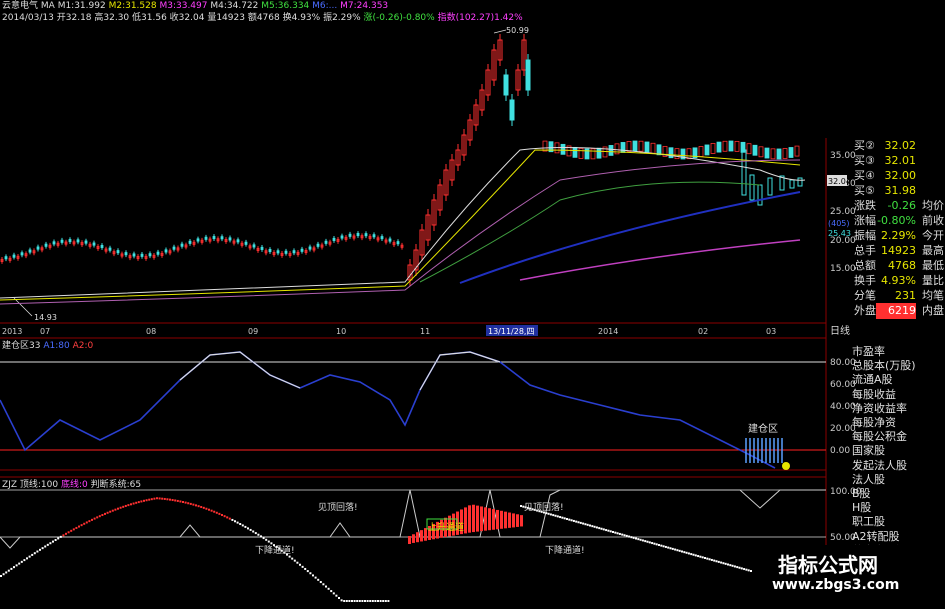 The width and height of the screenshot is (945, 609). Describe the element at coordinates (83, 346) in the screenshot. I see `indicator1-a2: A2:0` at that location.